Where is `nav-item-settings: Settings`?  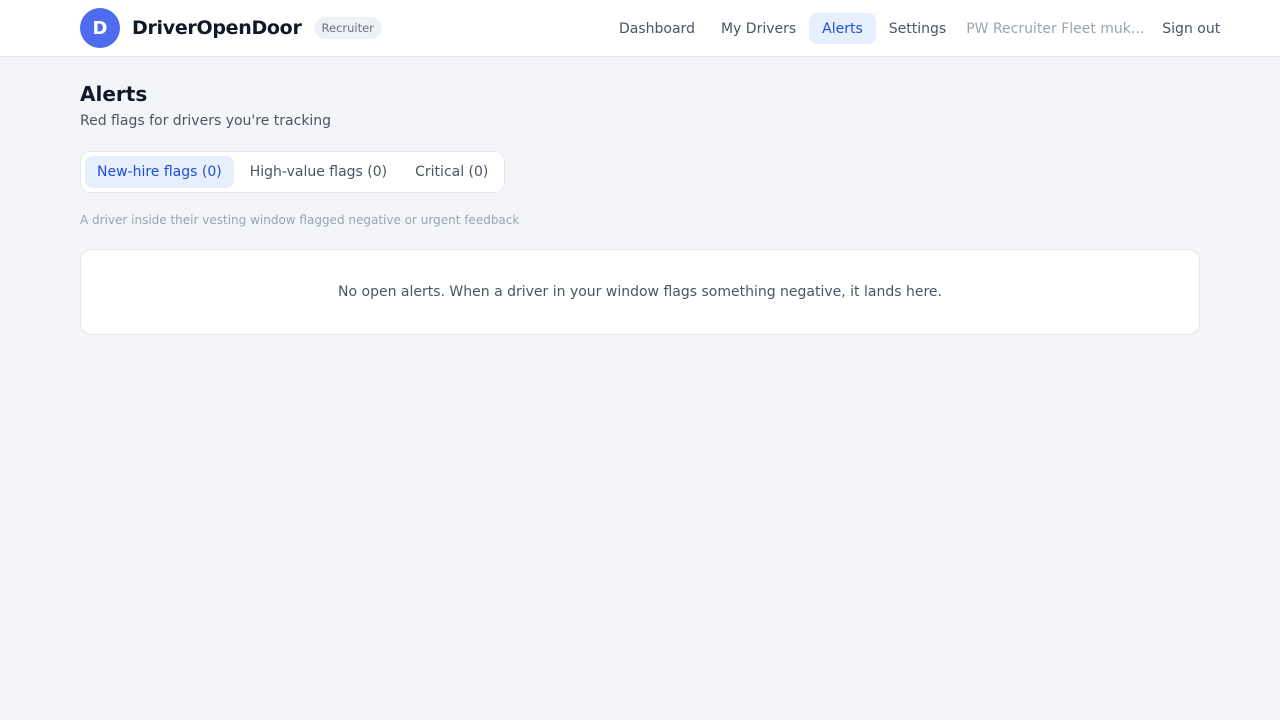 nav-item-settings: Settings is located at coordinates (917, 28).